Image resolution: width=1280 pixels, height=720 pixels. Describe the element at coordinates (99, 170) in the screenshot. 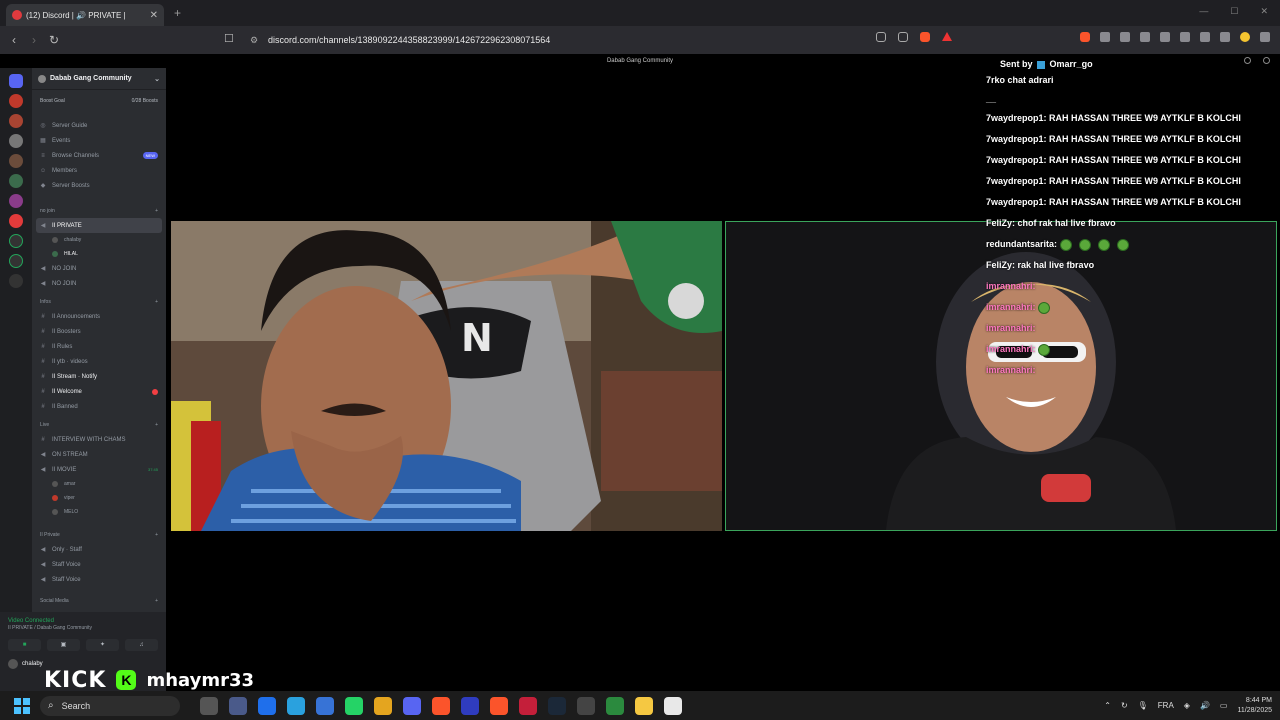

I see `members-item: ☺ Members` at that location.